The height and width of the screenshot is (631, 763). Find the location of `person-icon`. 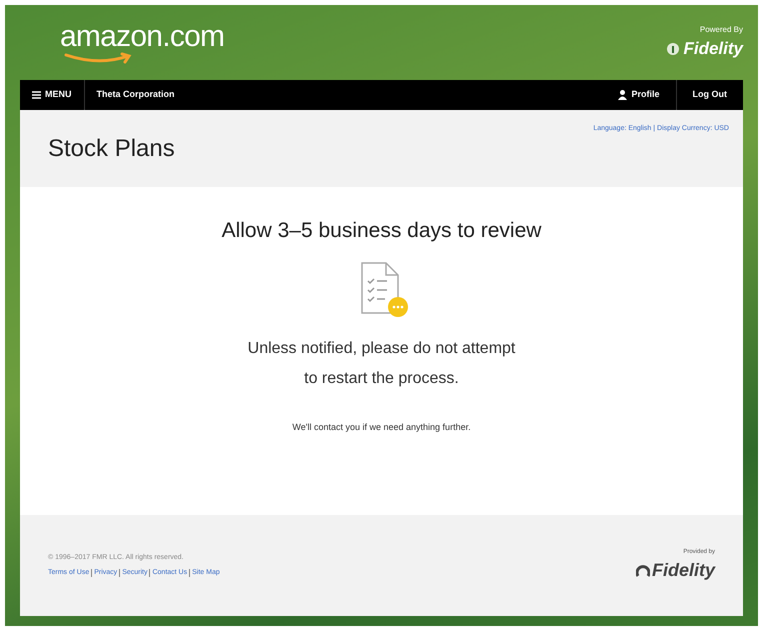

person-icon is located at coordinates (623, 95).